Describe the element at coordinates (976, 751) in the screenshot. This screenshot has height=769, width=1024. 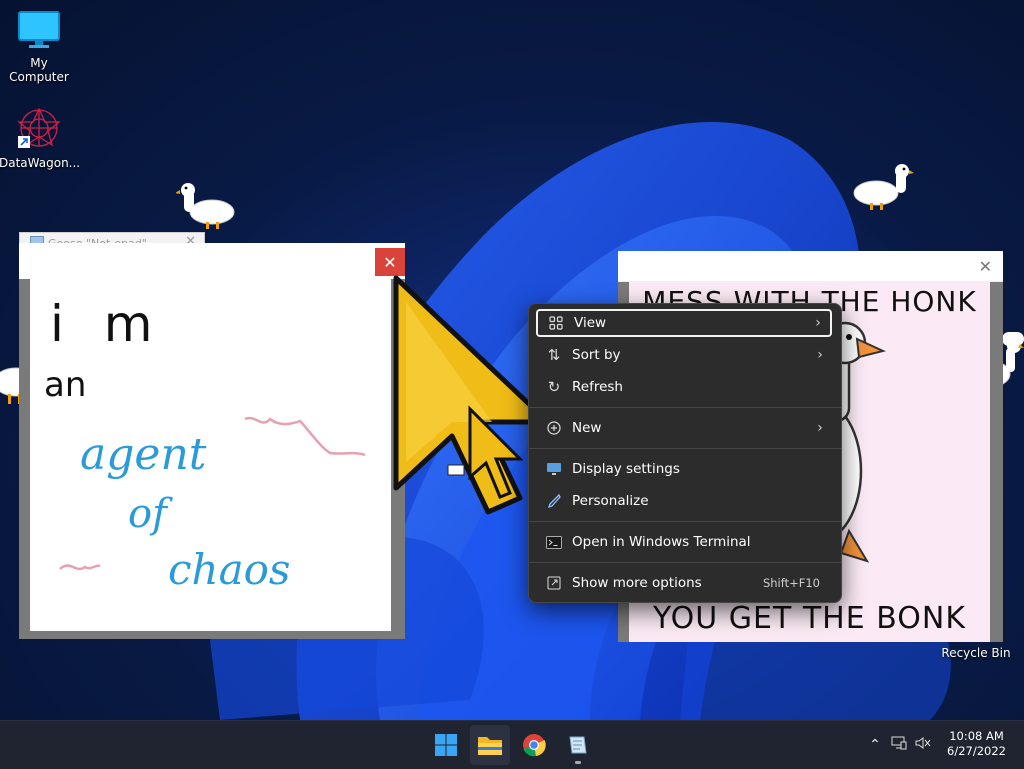
I see `clock-date: 6/27/2022` at that location.